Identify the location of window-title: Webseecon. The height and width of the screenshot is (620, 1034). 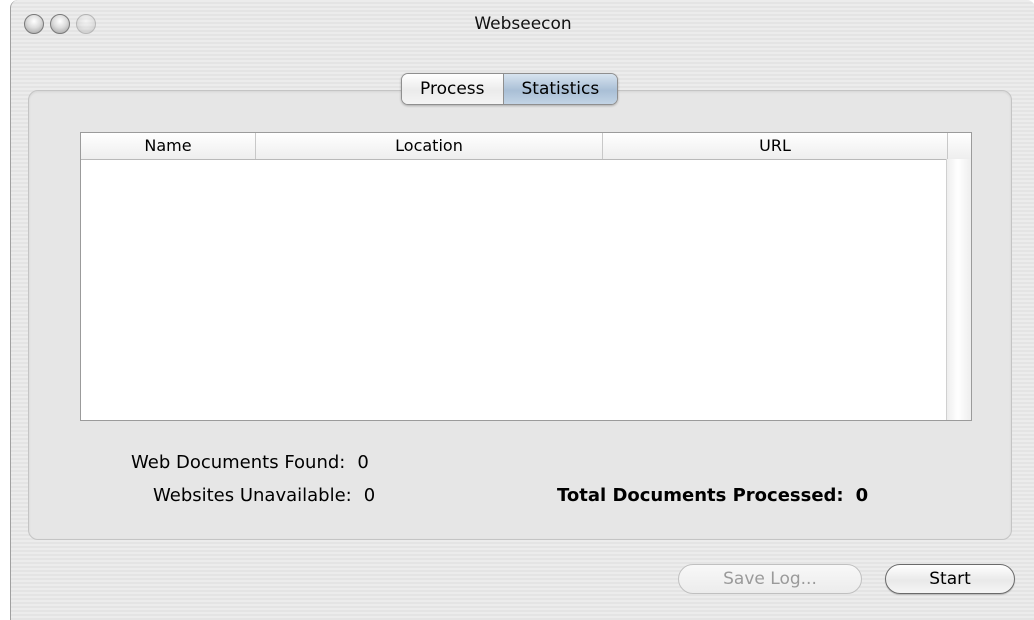
(523, 24).